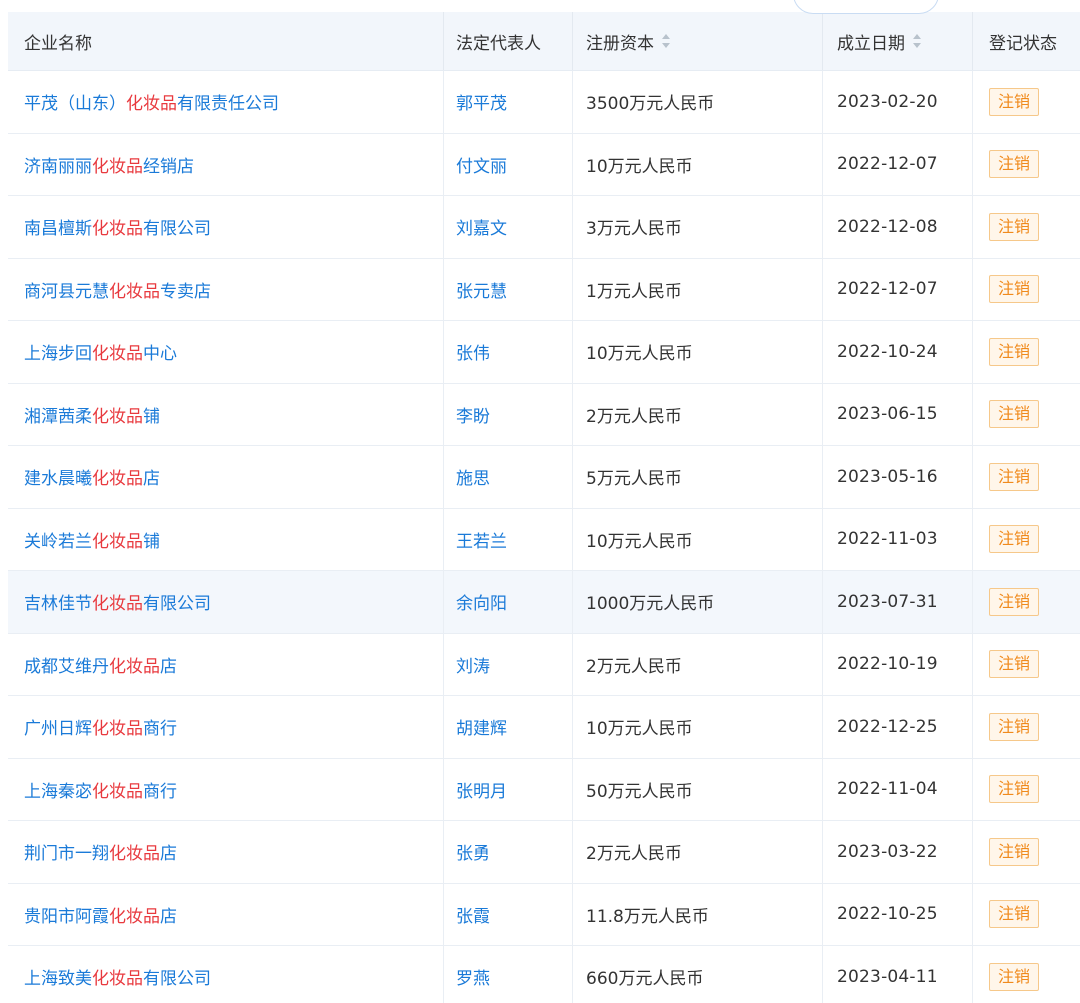 The width and height of the screenshot is (1080, 1003). Describe the element at coordinates (151, 101) in the screenshot. I see `company-name-link: 平茂（山东）化妆品有限责任公司` at that location.